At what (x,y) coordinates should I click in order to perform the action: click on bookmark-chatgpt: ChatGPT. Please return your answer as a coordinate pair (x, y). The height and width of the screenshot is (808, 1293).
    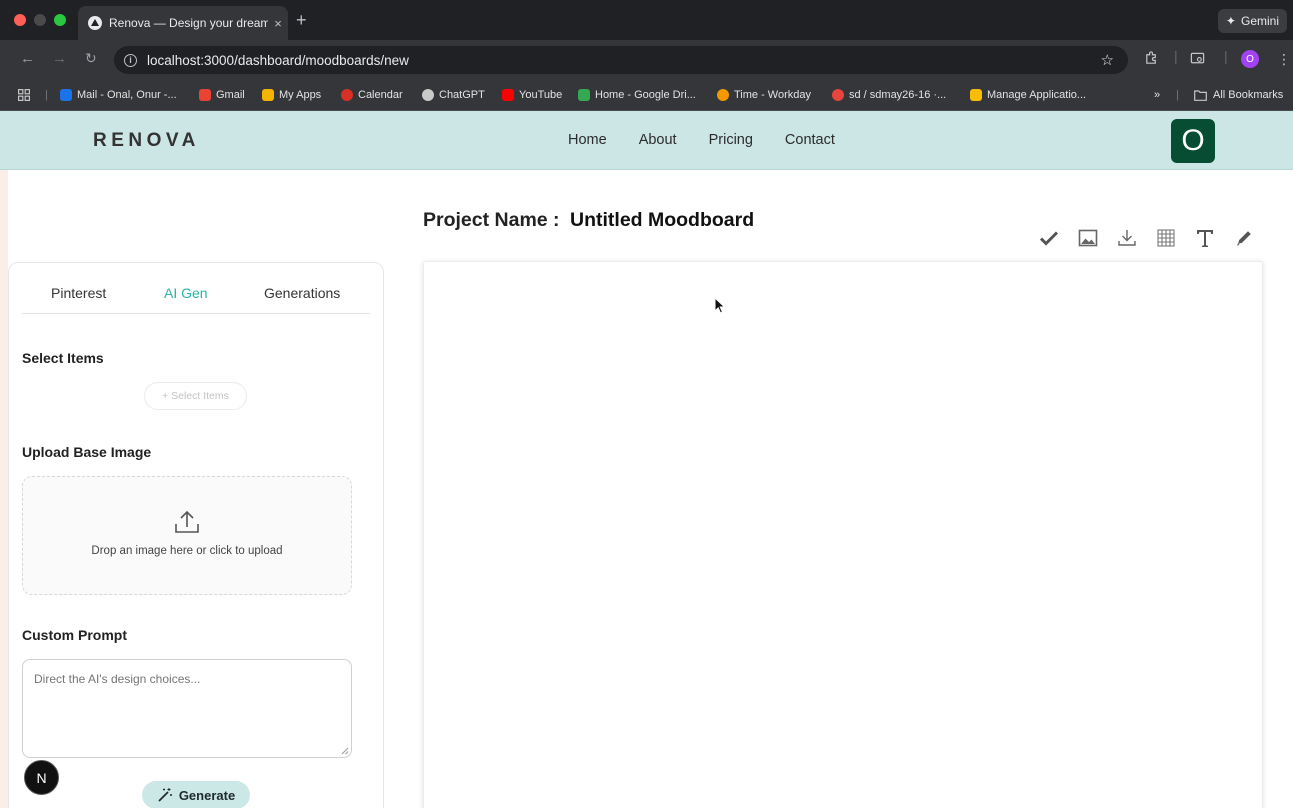
    Looking at the image, I should click on (453, 95).